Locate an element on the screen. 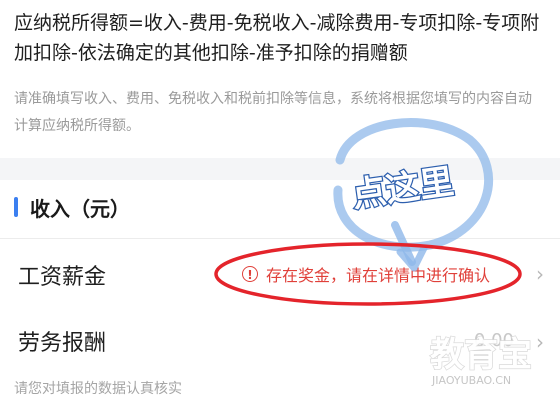  section-title: 收入（元） is located at coordinates (80, 208).